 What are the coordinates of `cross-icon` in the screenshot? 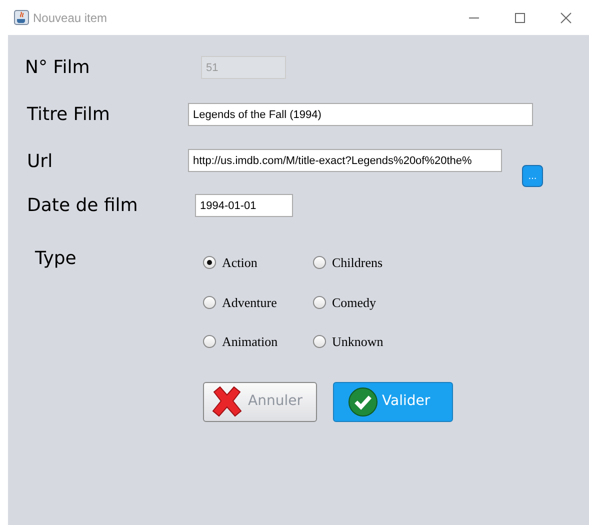 It's located at (227, 402).